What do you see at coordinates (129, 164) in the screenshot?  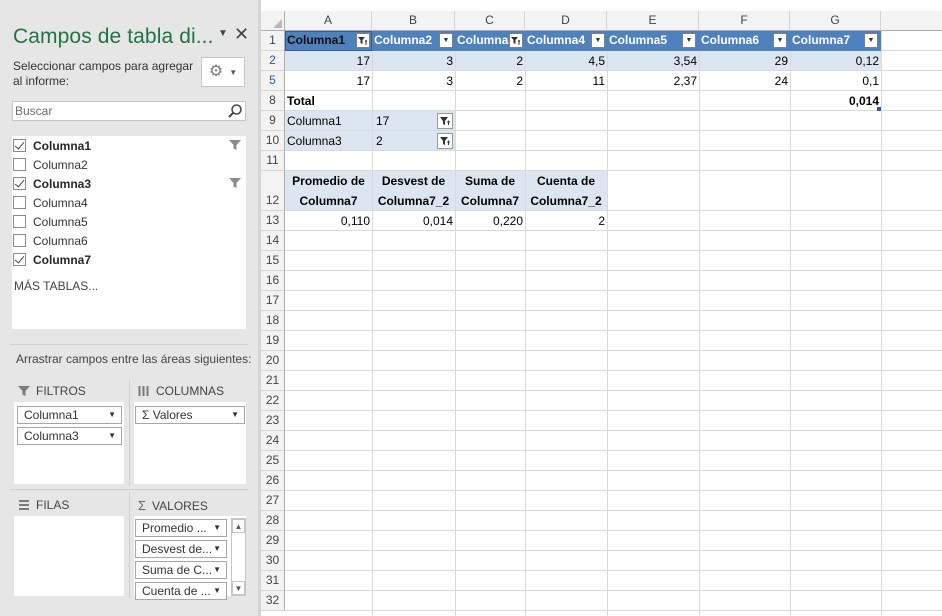 I see `field-item-columna2: Columna2` at bounding box center [129, 164].